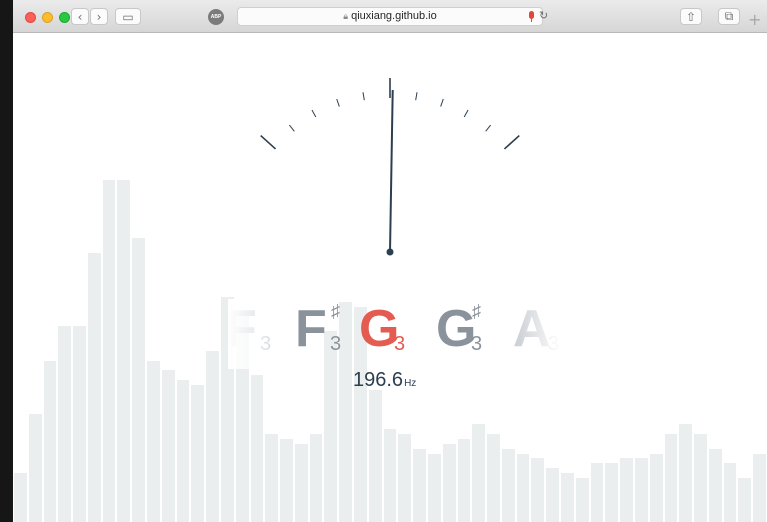 The width and height of the screenshot is (767, 522). Describe the element at coordinates (64, 17) in the screenshot. I see `zoom-window-button` at that location.